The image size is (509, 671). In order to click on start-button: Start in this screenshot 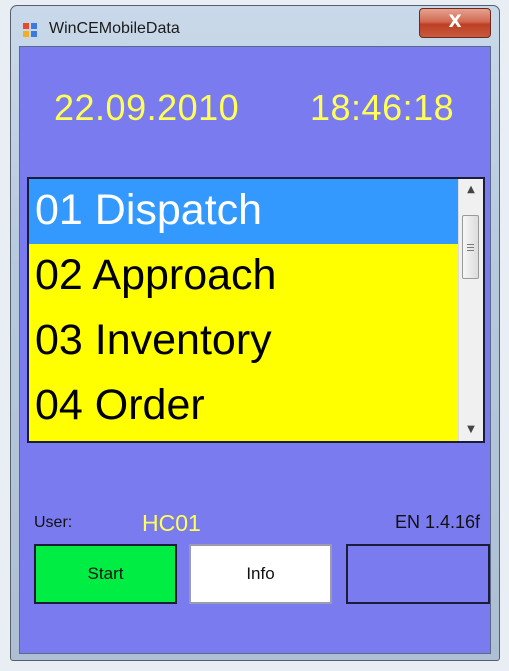, I will do `click(105, 574)`.